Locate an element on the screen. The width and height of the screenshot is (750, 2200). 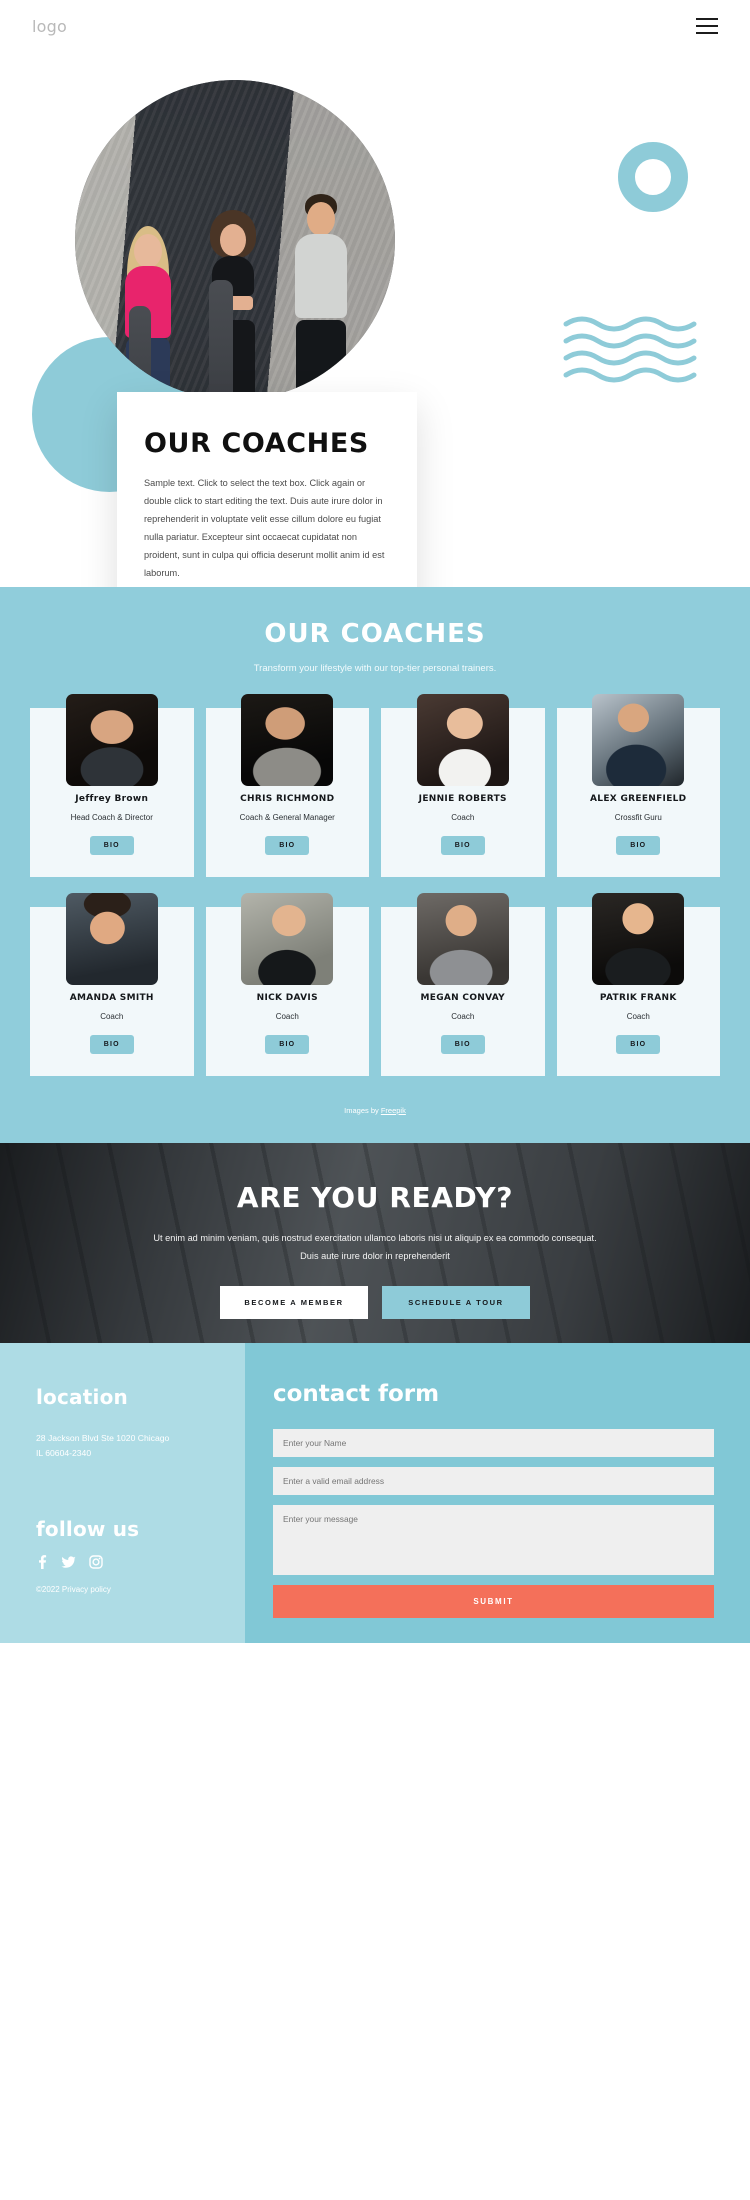
coach-card: Jeffrey Brown Head Coach & Director BIO is located at coordinates (112, 785).